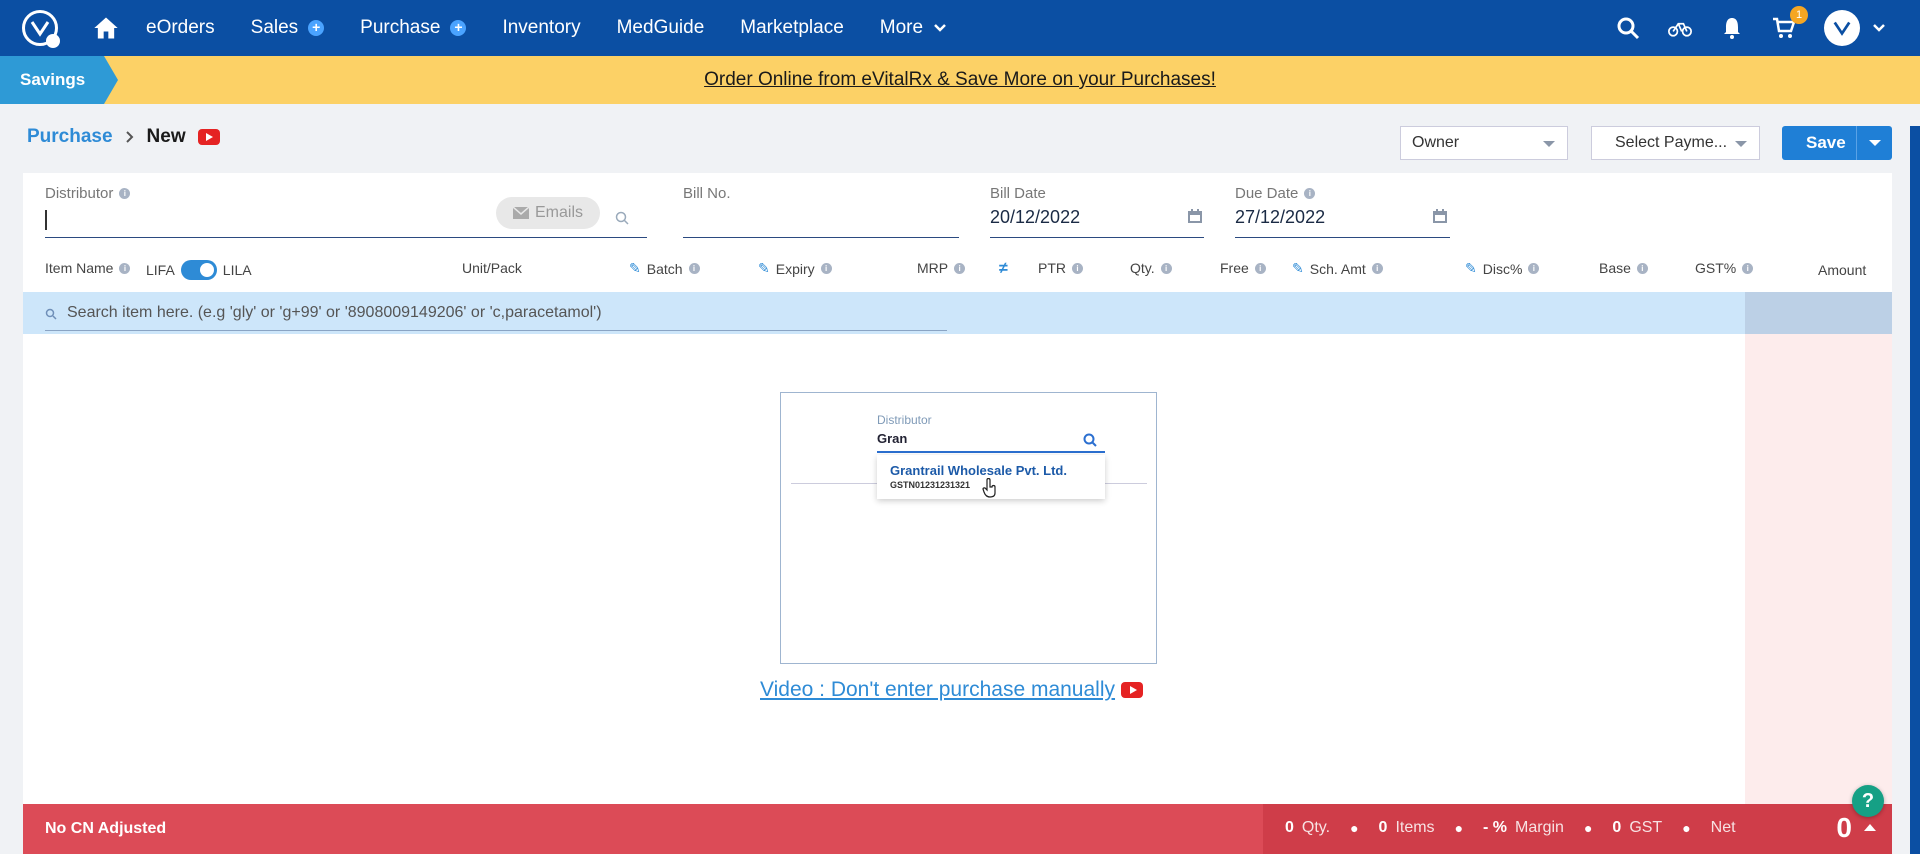  Describe the element at coordinates (1510, 828) in the screenshot. I see `footer-stats: 0 Qty. ● 0 Items ● - % Margin ● 0 GST ● Net` at that location.